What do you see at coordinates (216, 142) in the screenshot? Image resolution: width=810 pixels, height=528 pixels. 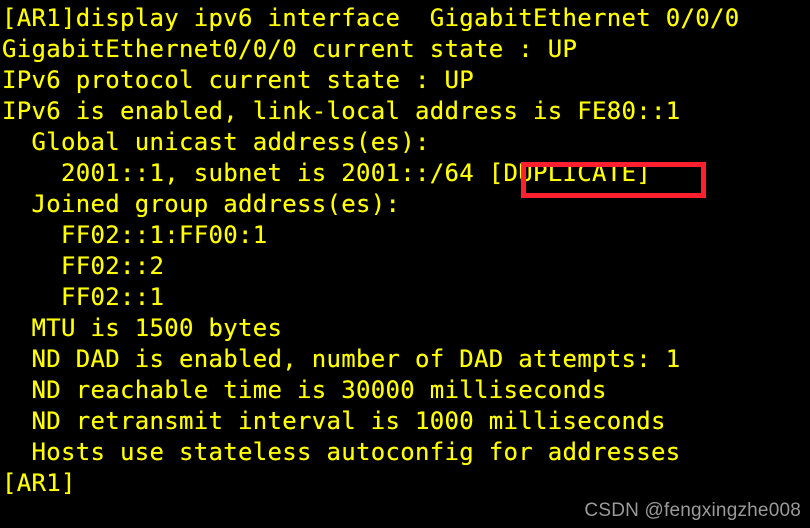 I see `console-line-text: Global unicast address(es):` at bounding box center [216, 142].